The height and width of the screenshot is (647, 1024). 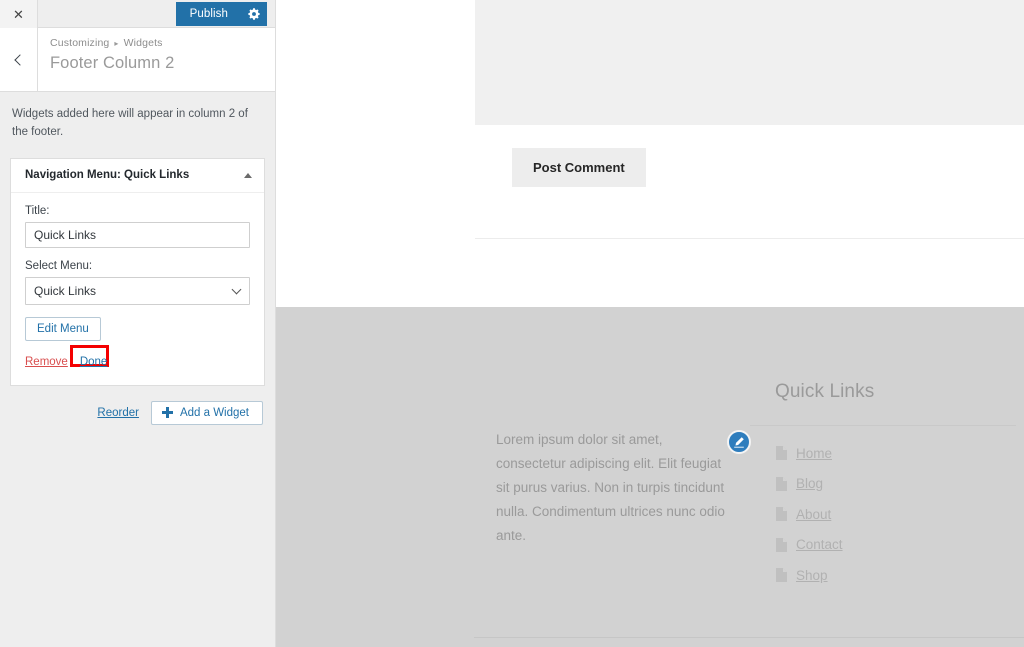 What do you see at coordinates (143, 43) in the screenshot?
I see `breadcrumb-parent: Widgets` at bounding box center [143, 43].